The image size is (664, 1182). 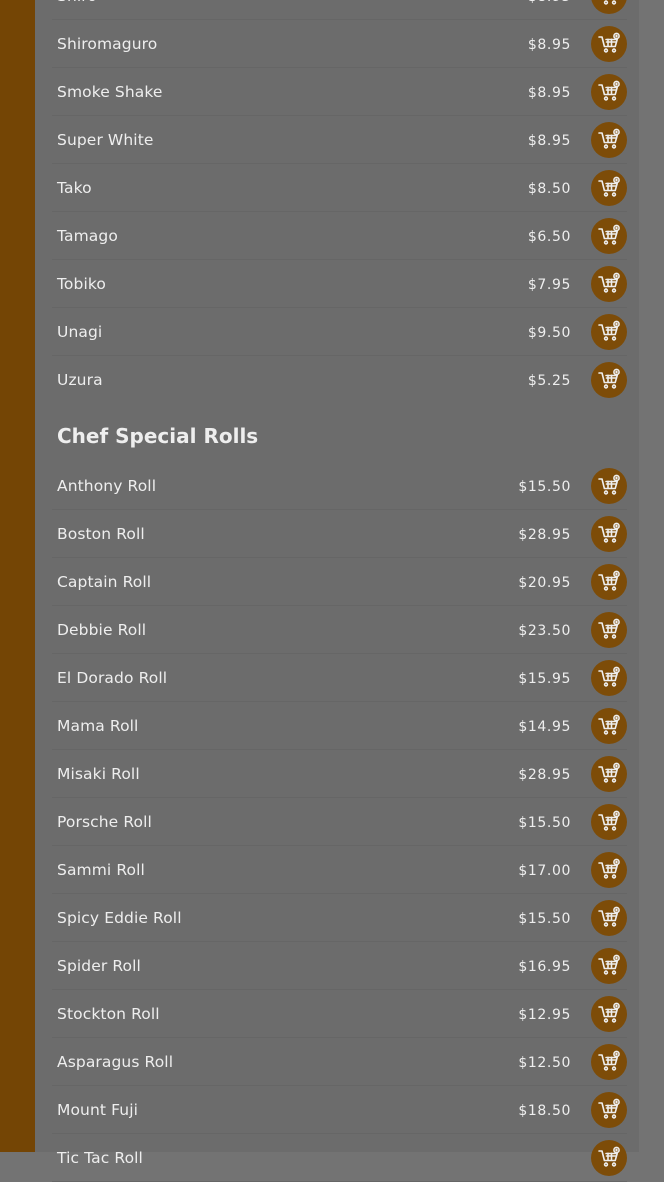 I want to click on side-stripe, so click(x=17, y=576).